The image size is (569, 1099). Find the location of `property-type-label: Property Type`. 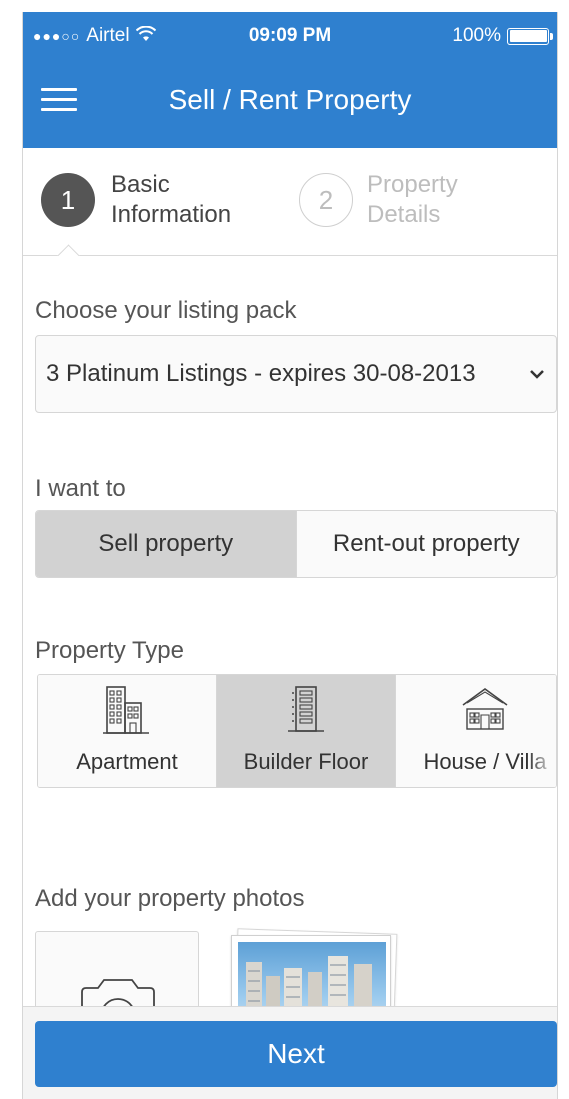

property-type-label: Property Type is located at coordinates (109, 650).